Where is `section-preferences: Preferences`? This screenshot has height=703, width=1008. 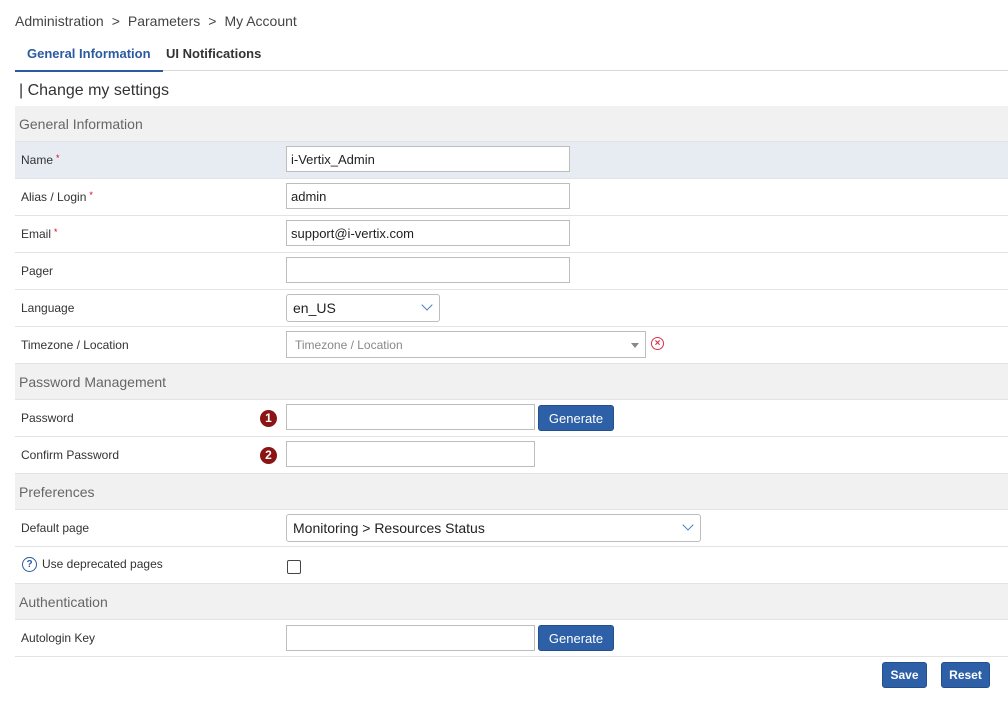 section-preferences: Preferences is located at coordinates (511, 492).